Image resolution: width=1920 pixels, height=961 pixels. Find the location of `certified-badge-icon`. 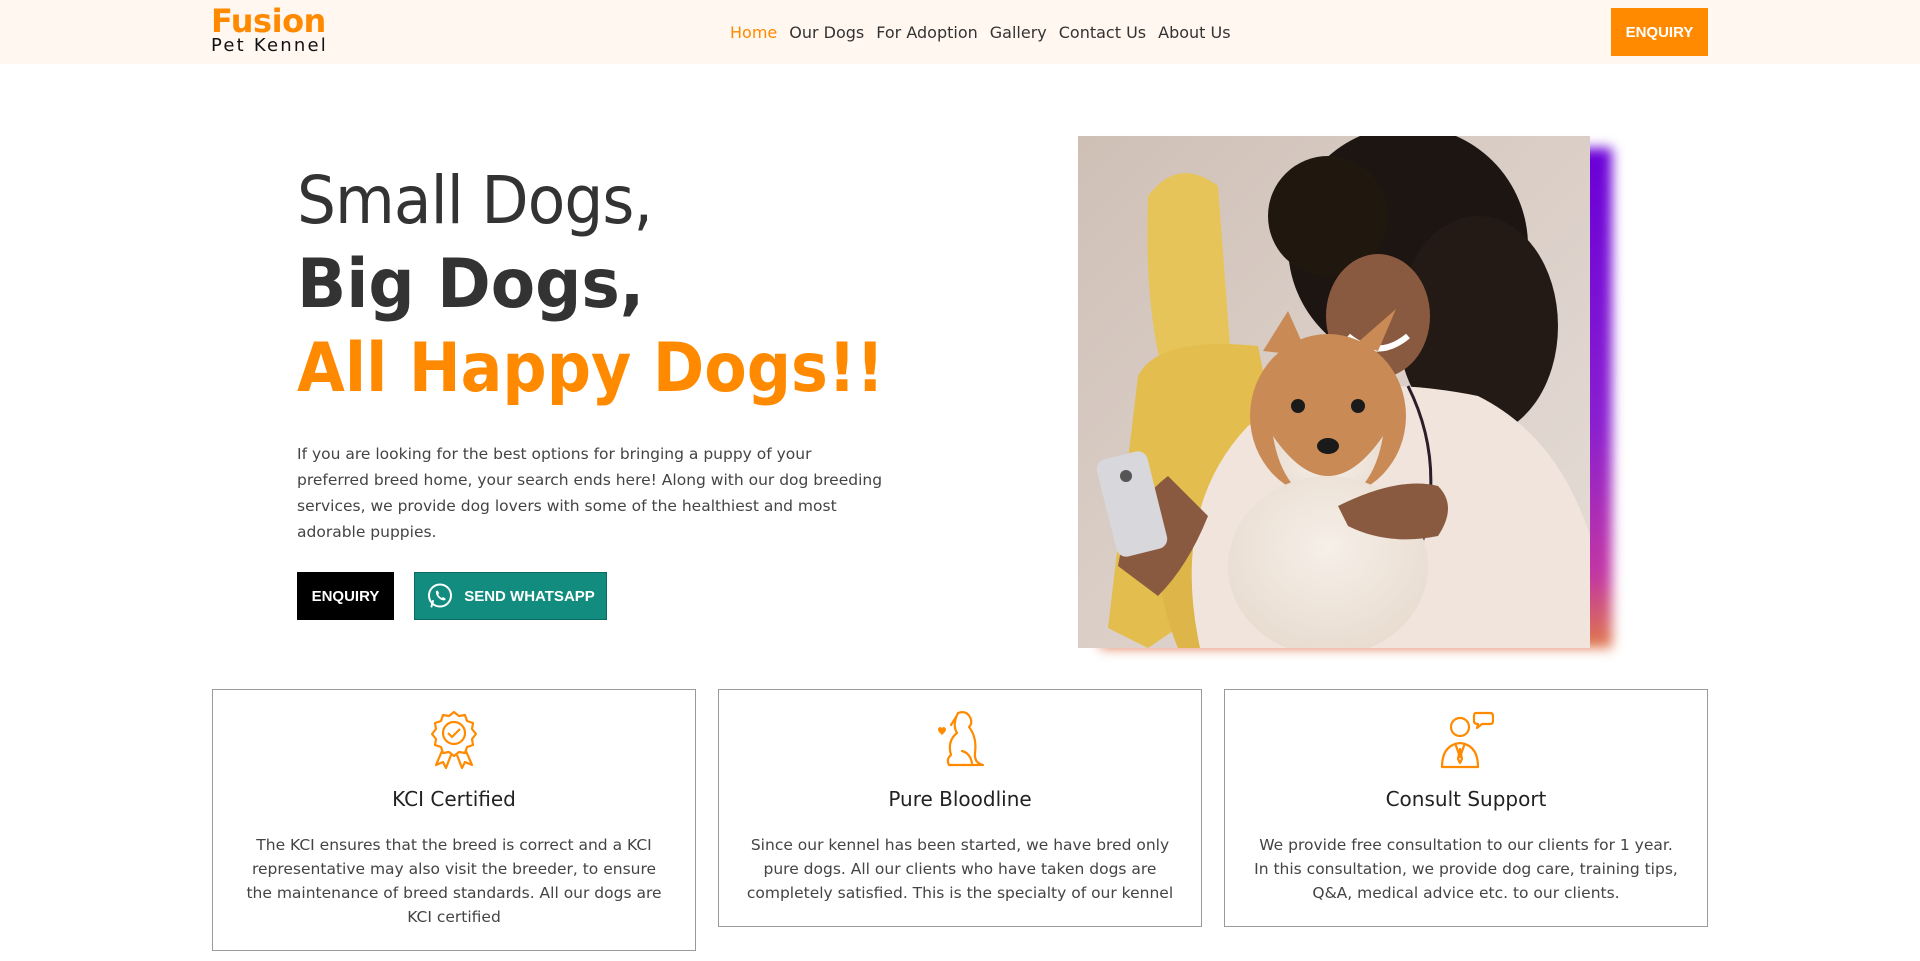

certified-badge-icon is located at coordinates (454, 739).